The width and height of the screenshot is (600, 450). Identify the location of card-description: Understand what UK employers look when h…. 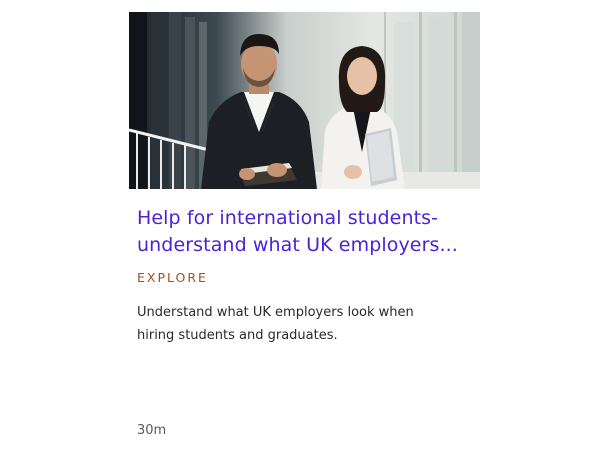
(275, 324).